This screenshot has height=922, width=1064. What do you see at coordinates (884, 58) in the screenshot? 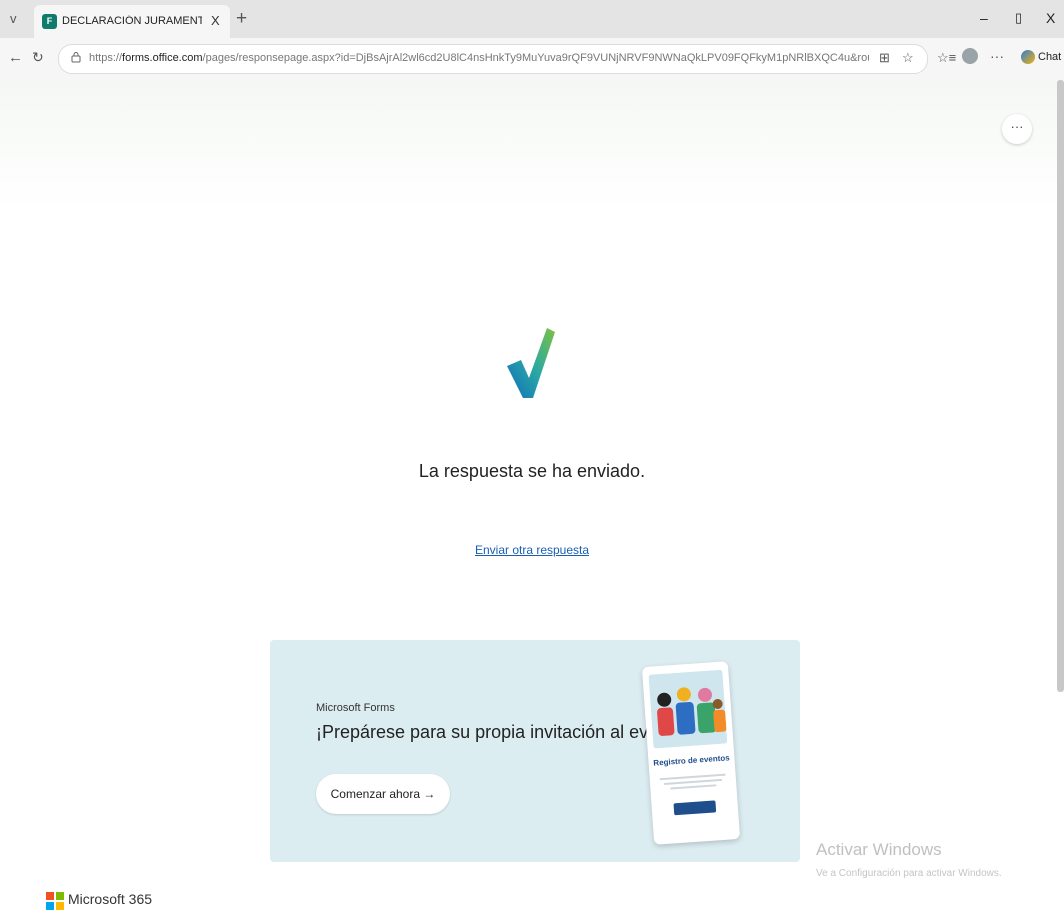
I see `immersive-reader-icon: ⊞` at bounding box center [884, 58].